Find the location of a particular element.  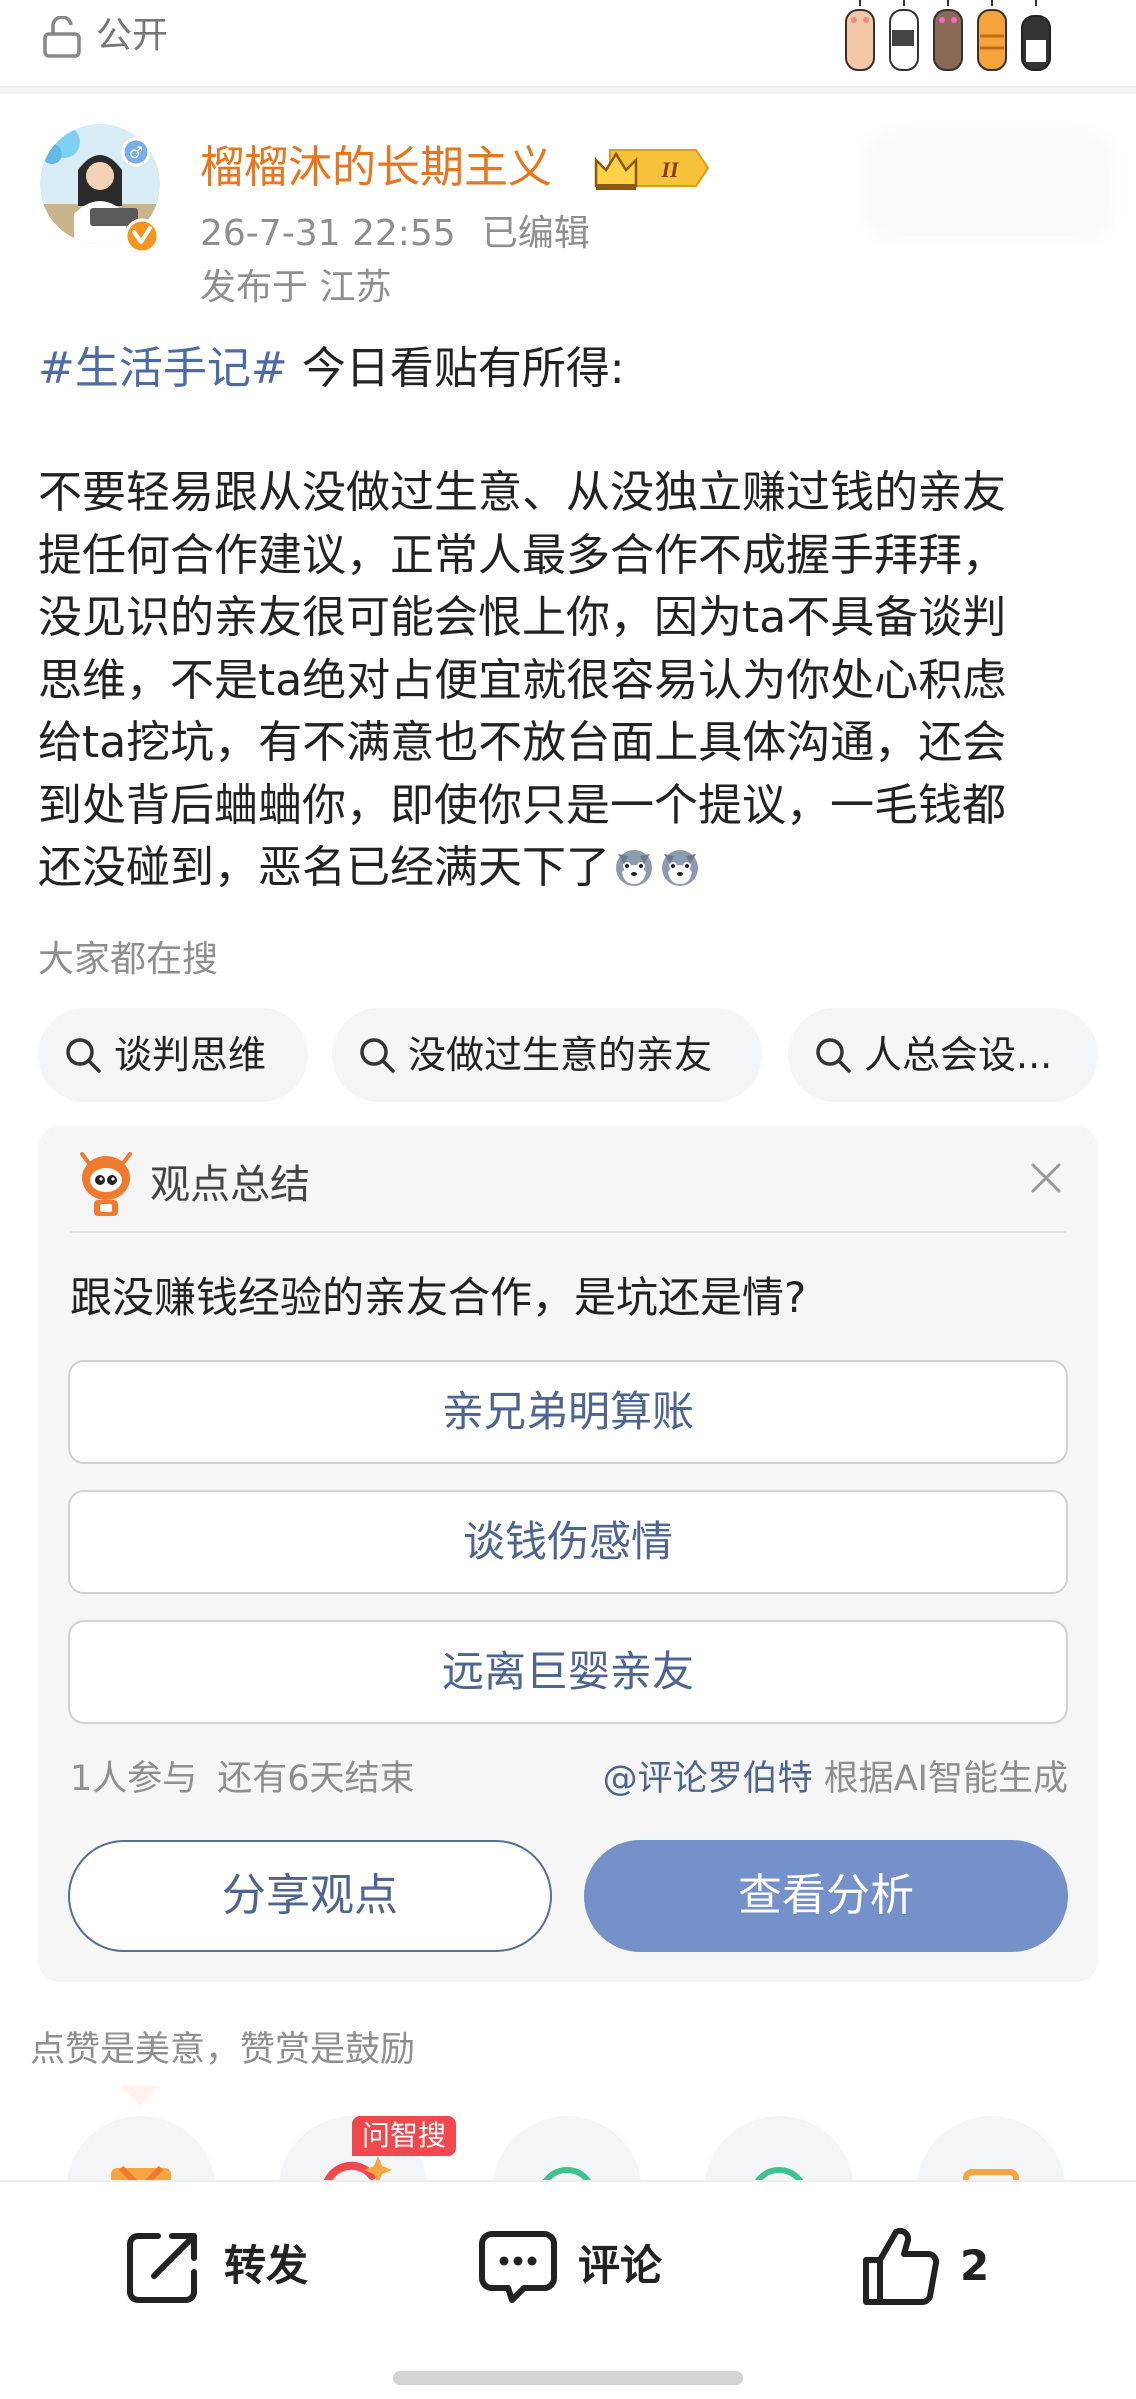

vote-option: 亲兄弟明算账 is located at coordinates (568, 1412).